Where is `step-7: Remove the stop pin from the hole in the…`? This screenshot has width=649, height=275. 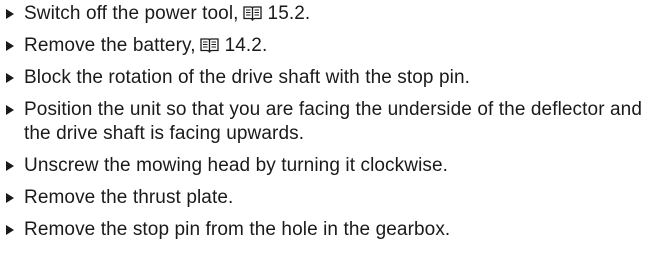 step-7: Remove the stop pin from the hole in the… is located at coordinates (324, 230).